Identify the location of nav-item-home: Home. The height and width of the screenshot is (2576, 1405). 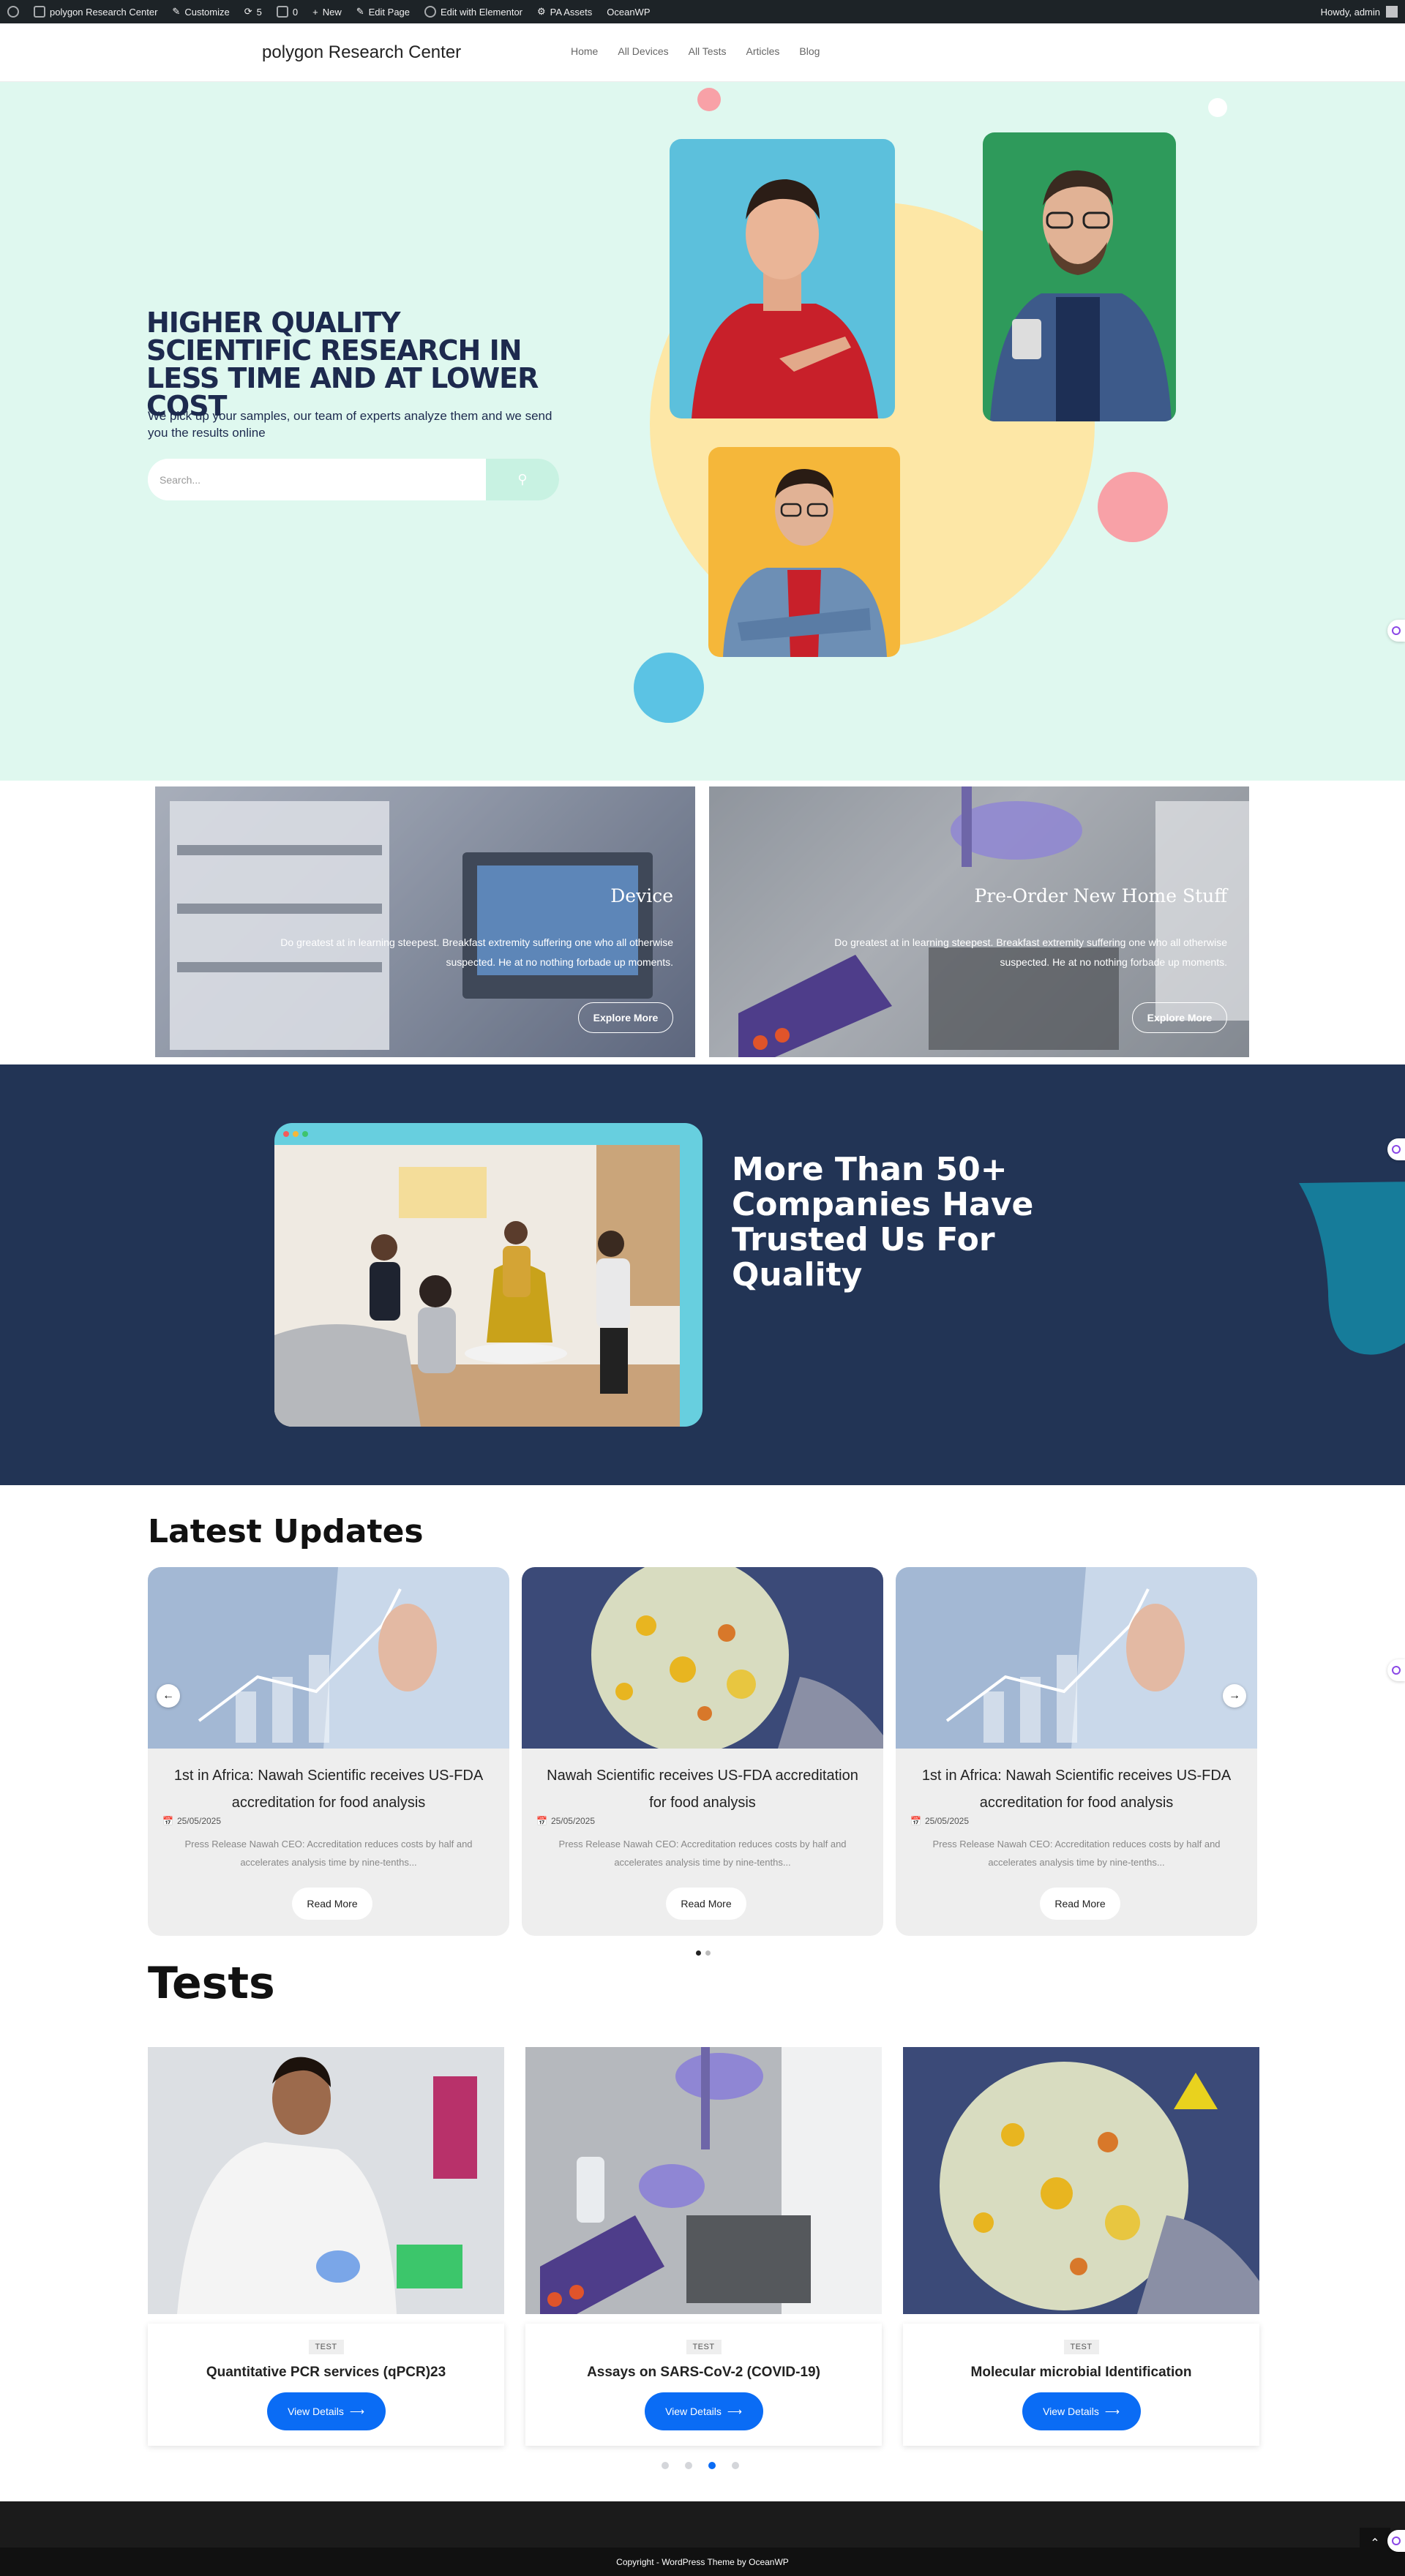
(584, 51).